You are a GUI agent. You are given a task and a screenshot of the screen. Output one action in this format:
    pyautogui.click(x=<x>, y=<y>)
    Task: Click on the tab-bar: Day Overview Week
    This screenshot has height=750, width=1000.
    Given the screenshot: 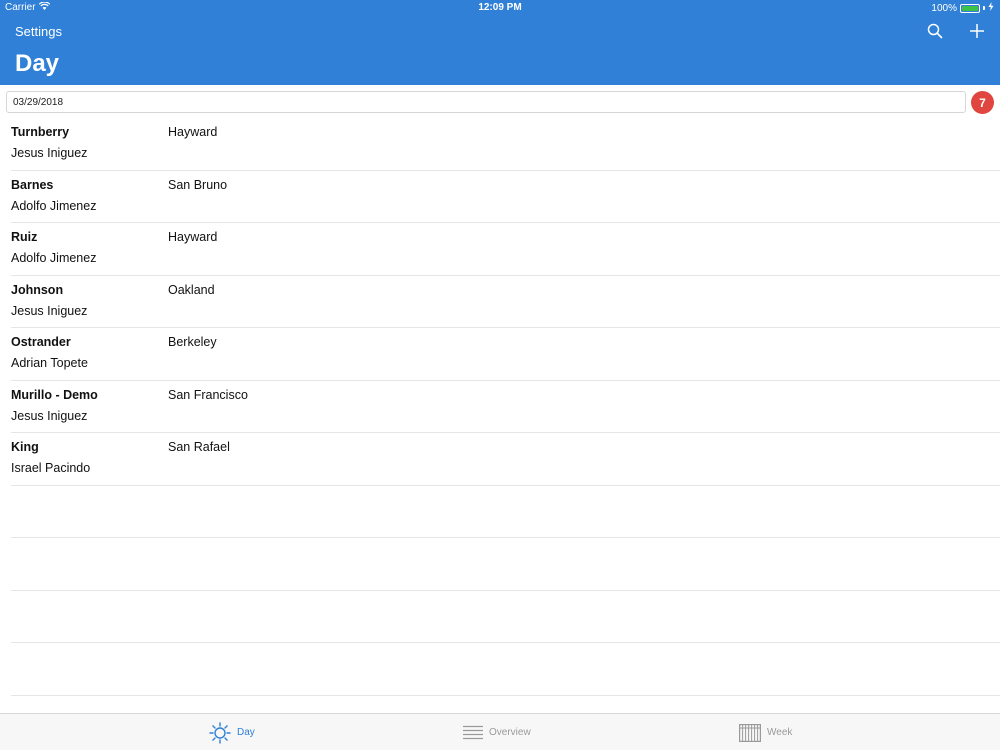 What is the action you would take?
    pyautogui.click(x=500, y=731)
    